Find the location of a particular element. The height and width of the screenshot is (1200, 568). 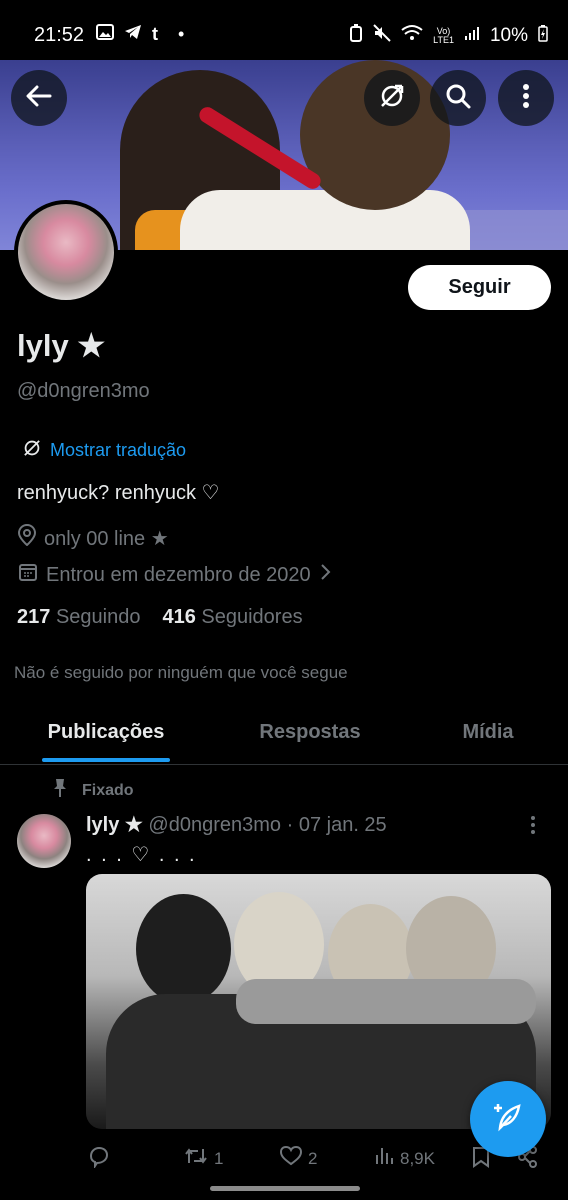

following-stat: 217 Seguindo is located at coordinates (78, 617).